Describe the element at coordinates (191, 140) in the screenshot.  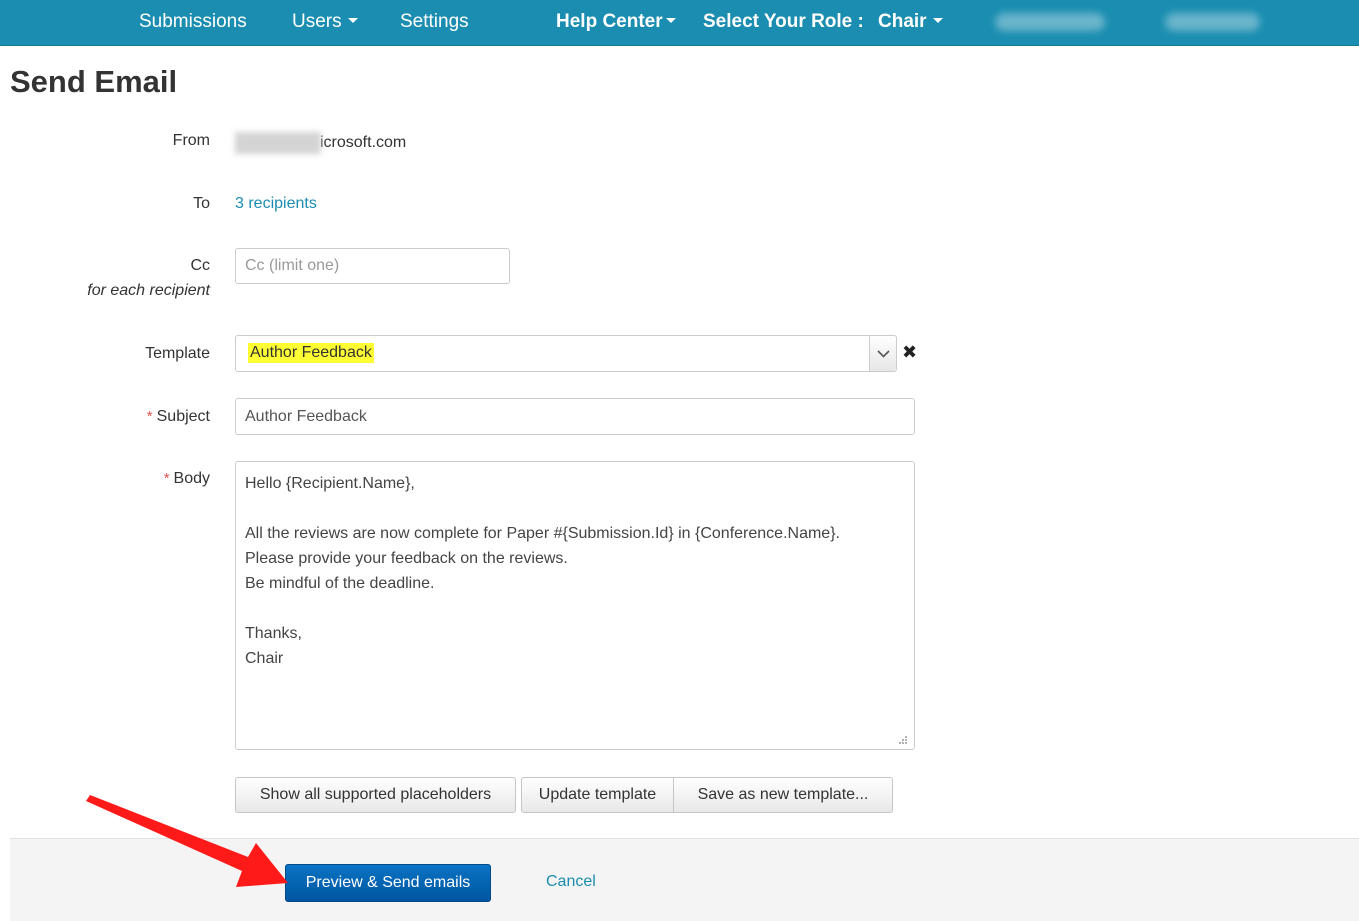
I see `from-label: From` at that location.